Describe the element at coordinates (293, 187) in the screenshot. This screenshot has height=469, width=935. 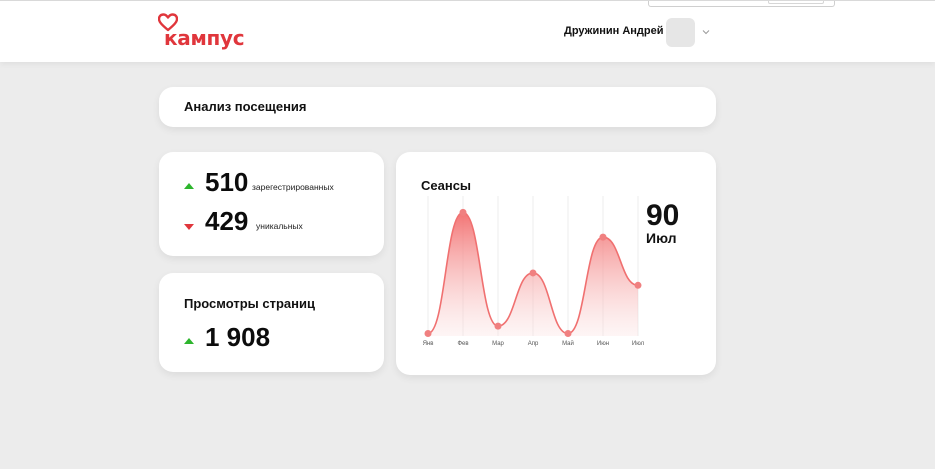
I see `registered-label: зарегестрированных` at that location.